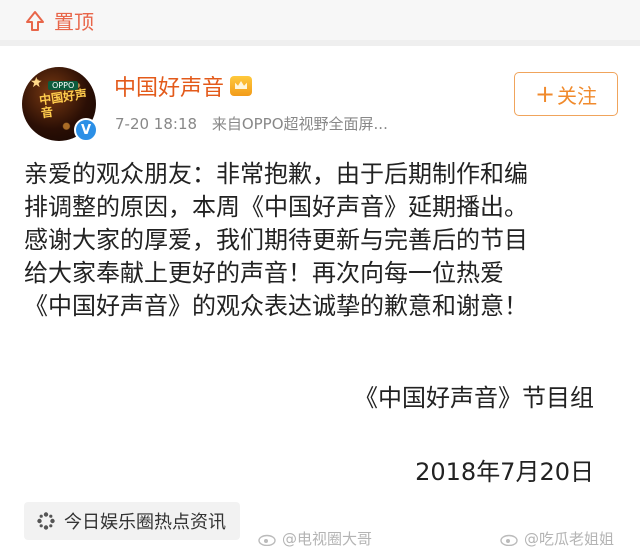 This screenshot has width=640, height=558. What do you see at coordinates (241, 86) in the screenshot?
I see `vip-crown-icon` at bounding box center [241, 86].